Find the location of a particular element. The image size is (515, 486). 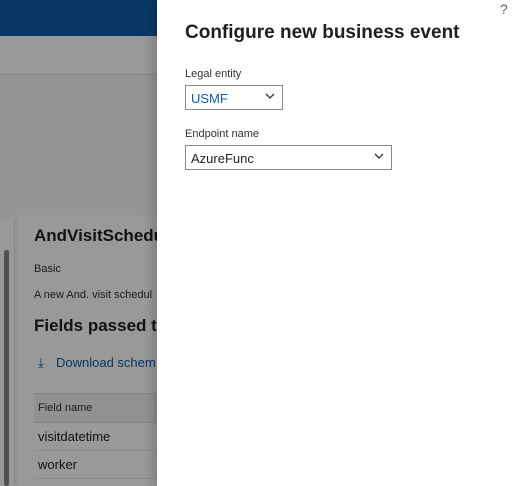

help-icon: ? is located at coordinates (504, 9).